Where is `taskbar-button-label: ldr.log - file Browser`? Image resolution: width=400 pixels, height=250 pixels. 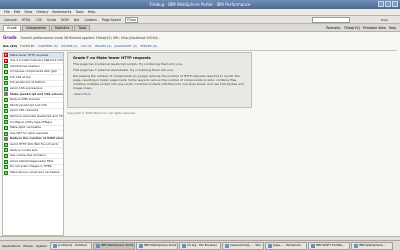
taskbar-button-label: ldr.log - file Browser is located at coordinates (202, 245).